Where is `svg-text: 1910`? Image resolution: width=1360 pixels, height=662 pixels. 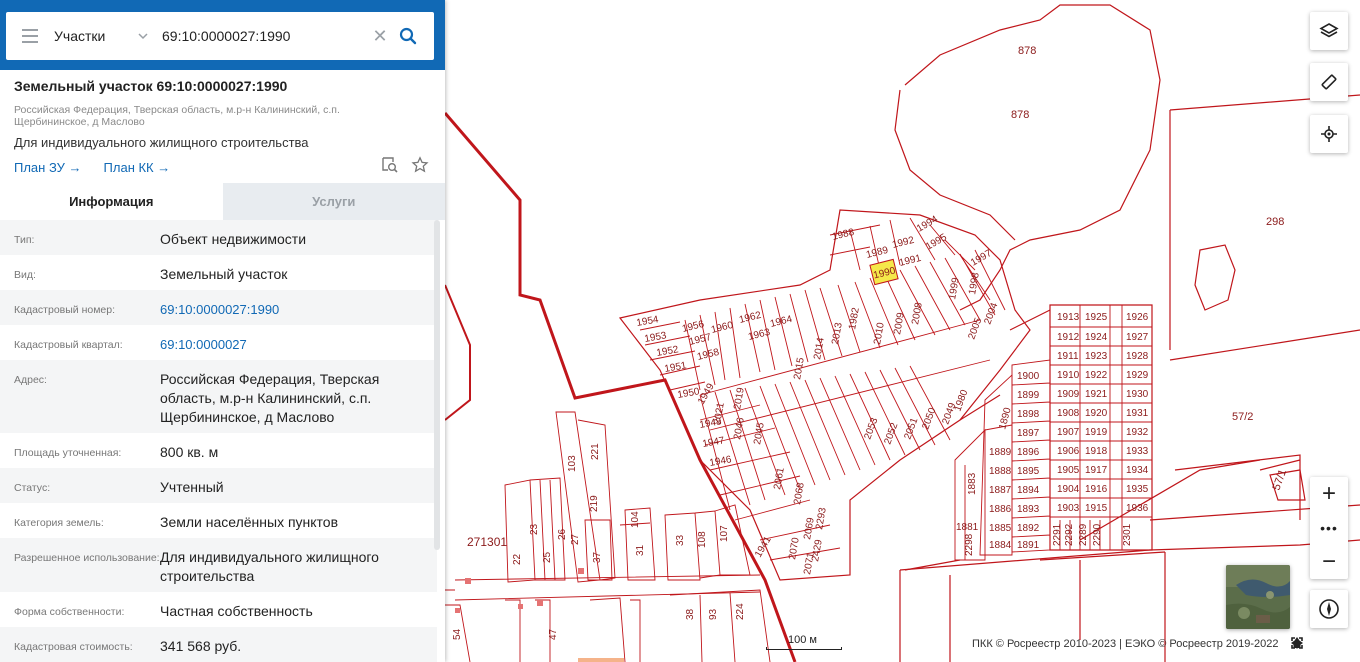
svg-text: 1910 is located at coordinates (1068, 375).